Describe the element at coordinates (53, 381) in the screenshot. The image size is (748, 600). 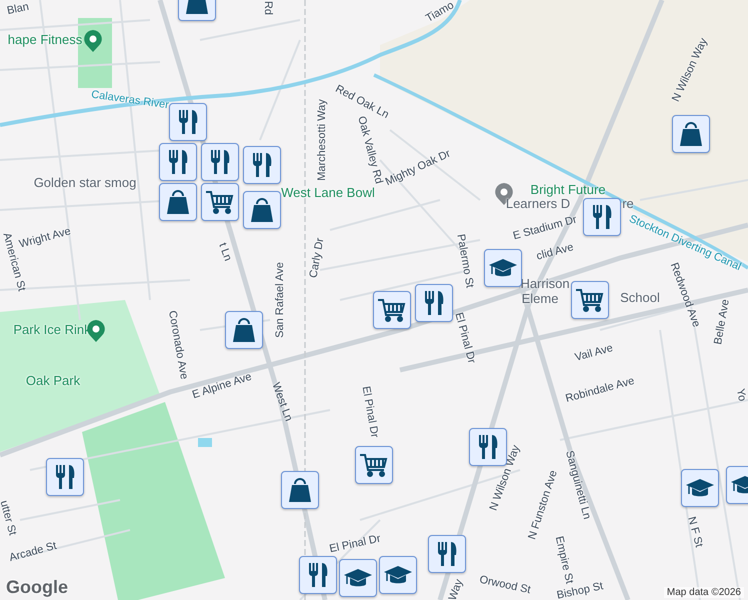
I see `place-label: Oak Park` at that location.